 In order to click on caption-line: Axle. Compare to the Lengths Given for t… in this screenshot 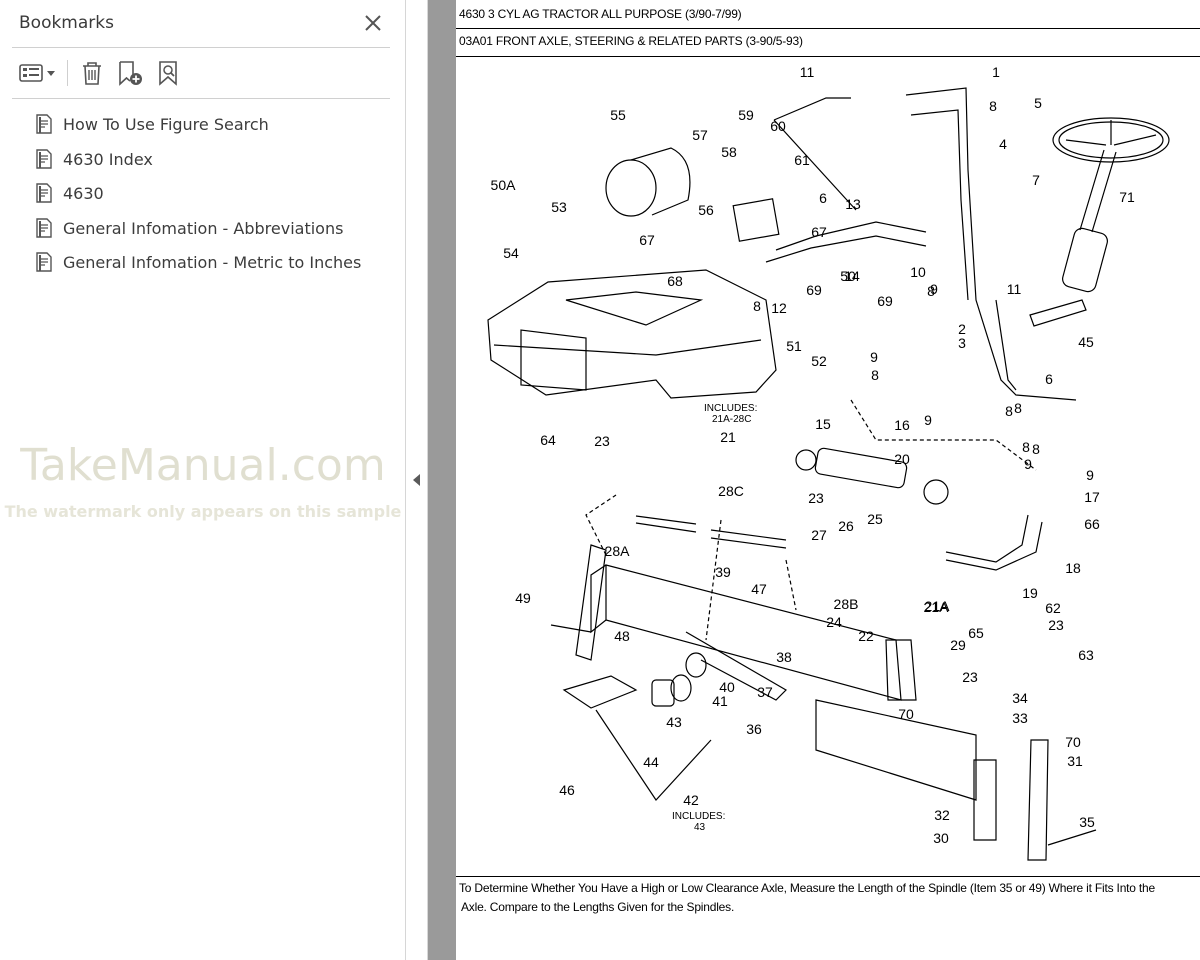, I will do `click(598, 907)`.